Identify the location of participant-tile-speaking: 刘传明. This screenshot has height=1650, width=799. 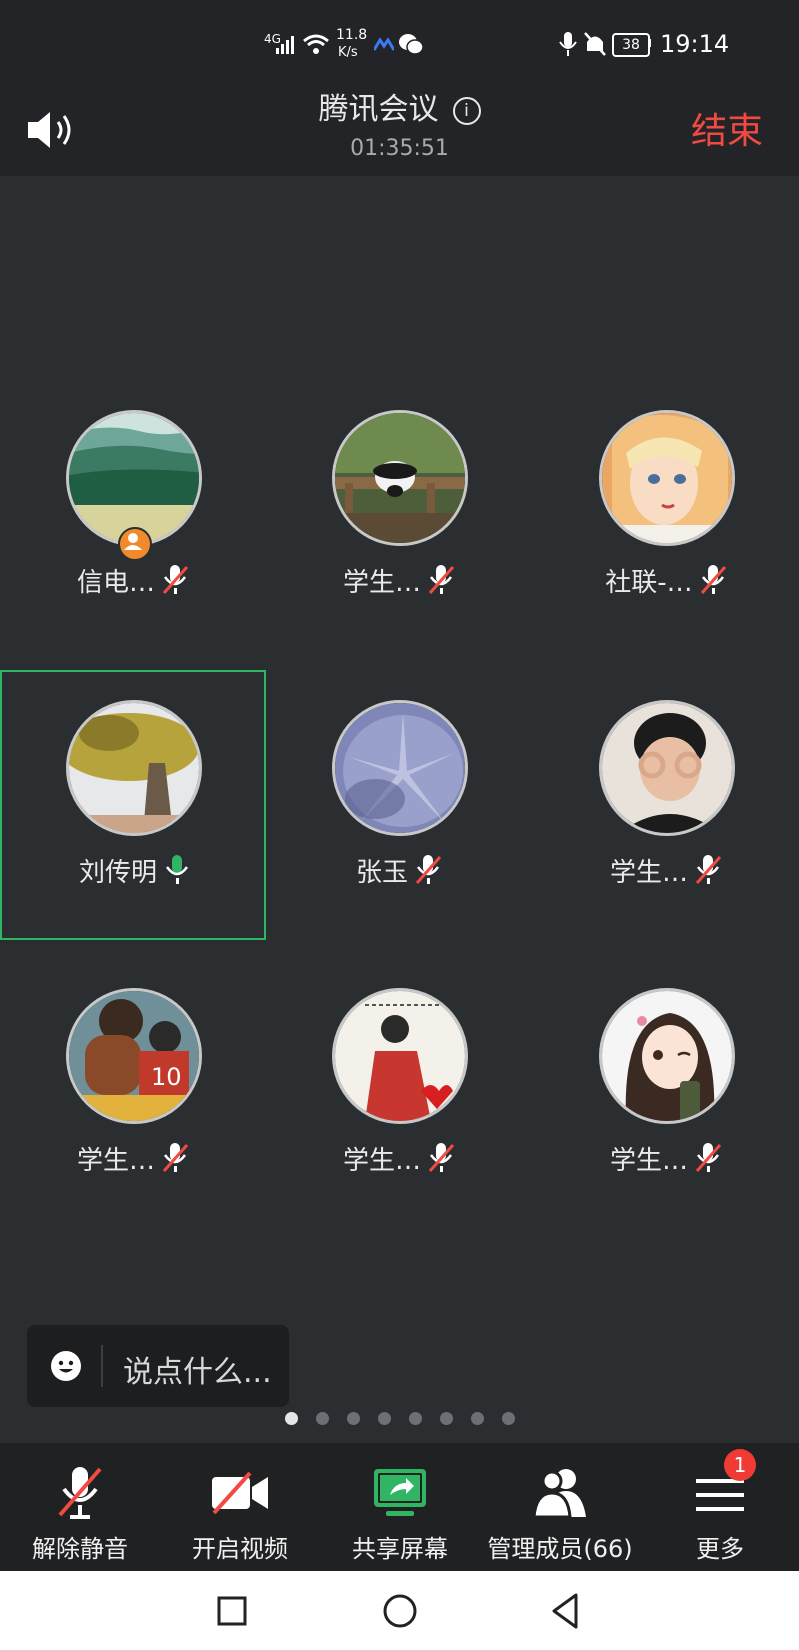
(133, 805).